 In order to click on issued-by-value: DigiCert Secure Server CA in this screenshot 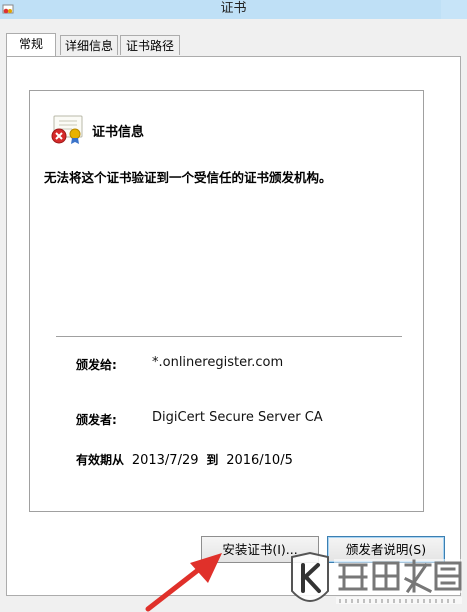, I will do `click(237, 417)`.